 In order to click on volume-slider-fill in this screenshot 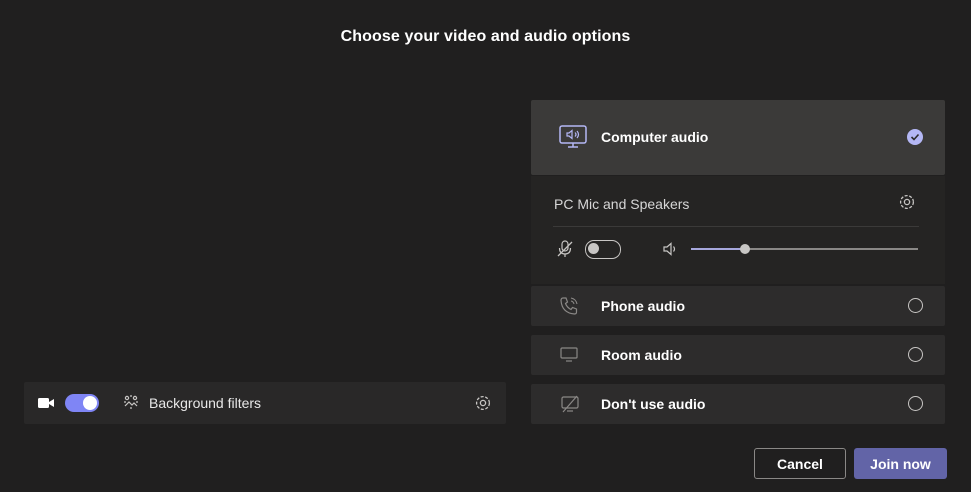, I will do `click(718, 249)`.